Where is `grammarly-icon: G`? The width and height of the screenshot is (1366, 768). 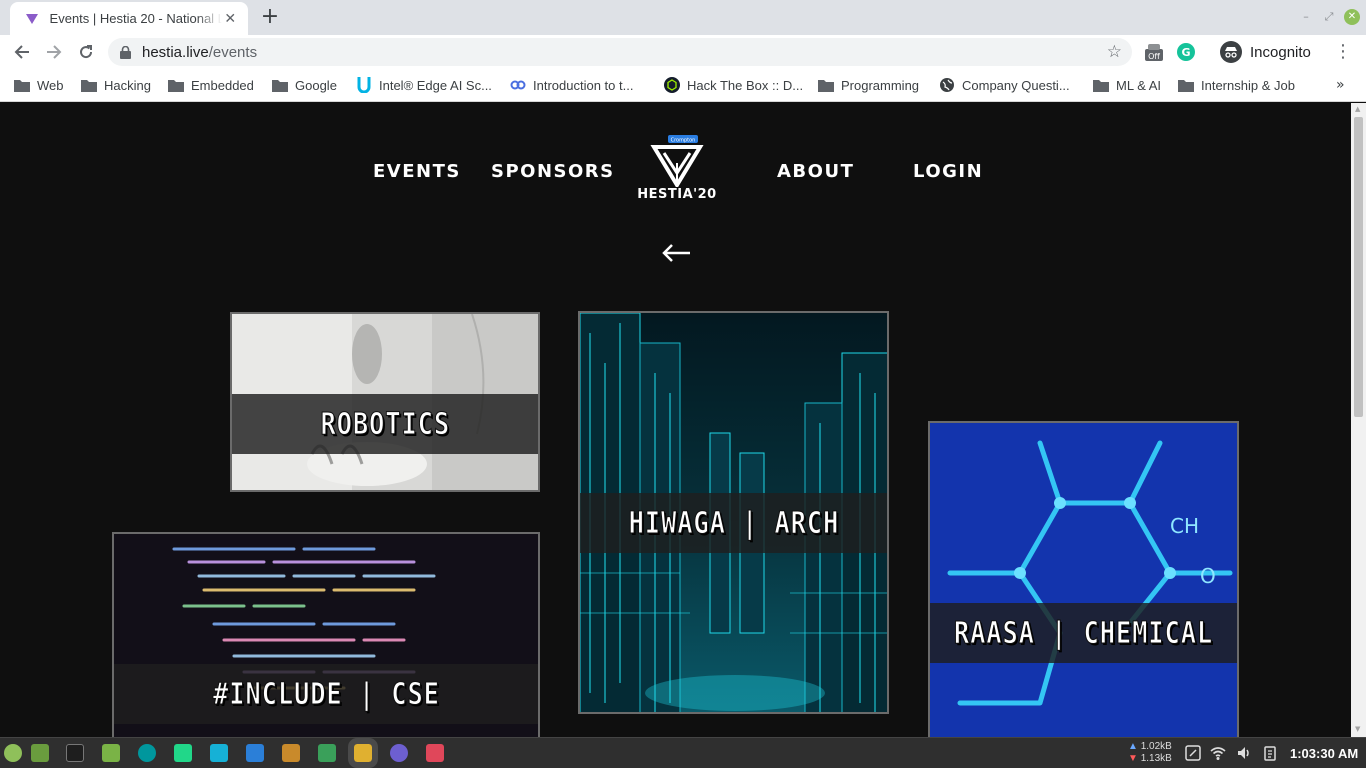 grammarly-icon: G is located at coordinates (1186, 52).